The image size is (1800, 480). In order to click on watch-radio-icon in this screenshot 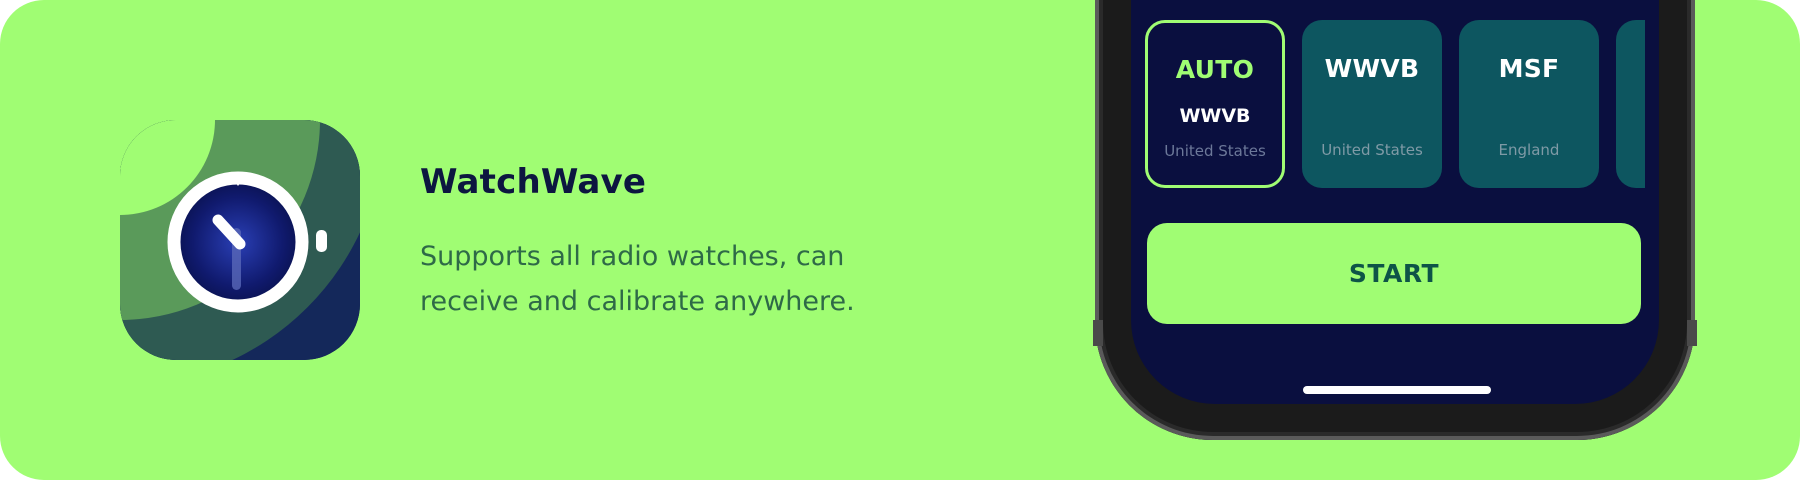, I will do `click(240, 240)`.